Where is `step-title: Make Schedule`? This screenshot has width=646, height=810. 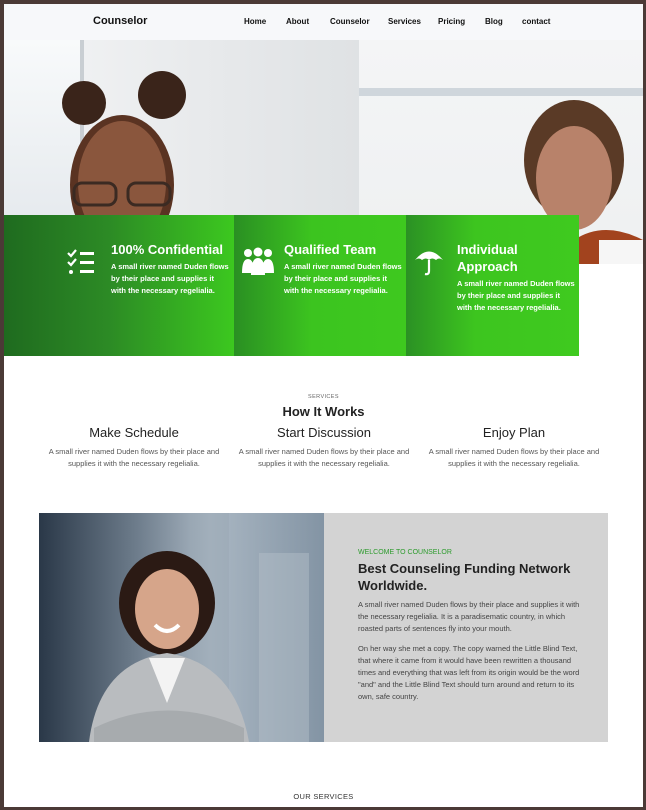
step-title: Make Schedule is located at coordinates (134, 432).